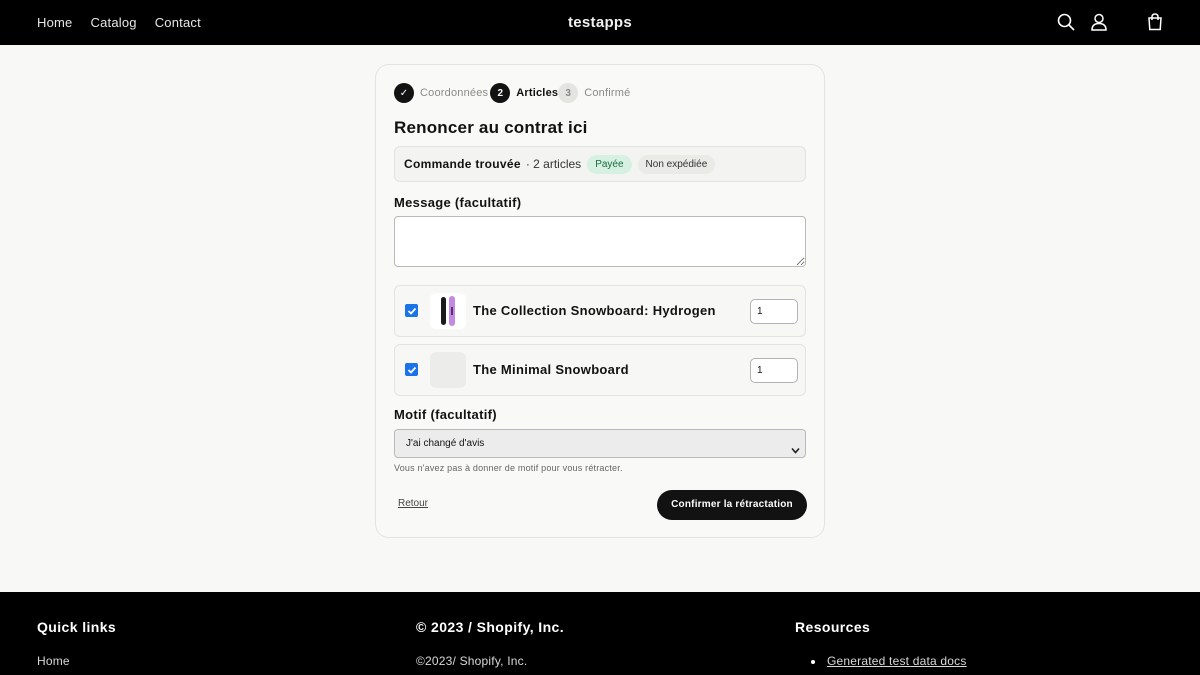 This screenshot has width=1200, height=675. Describe the element at coordinates (462, 164) in the screenshot. I see `order-found-label: Commande trouvée` at that location.